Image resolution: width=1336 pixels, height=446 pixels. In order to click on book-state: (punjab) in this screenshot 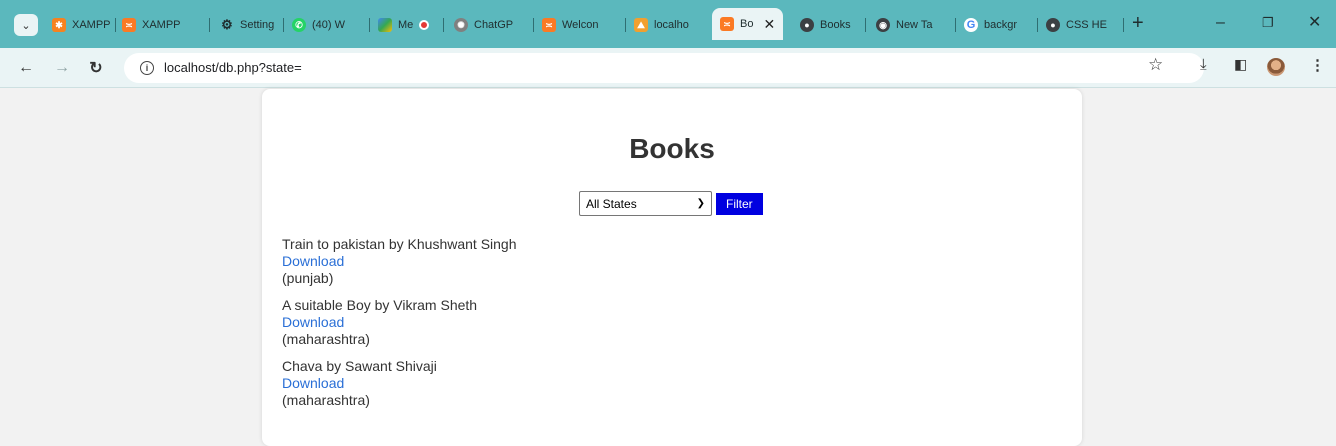, I will do `click(308, 278)`.